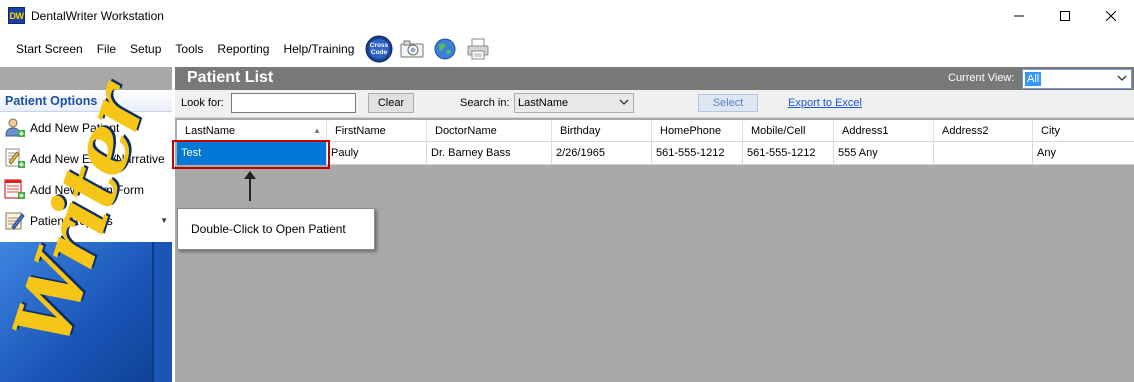 The height and width of the screenshot is (382, 1134). I want to click on claim-form-icon, so click(15, 190).